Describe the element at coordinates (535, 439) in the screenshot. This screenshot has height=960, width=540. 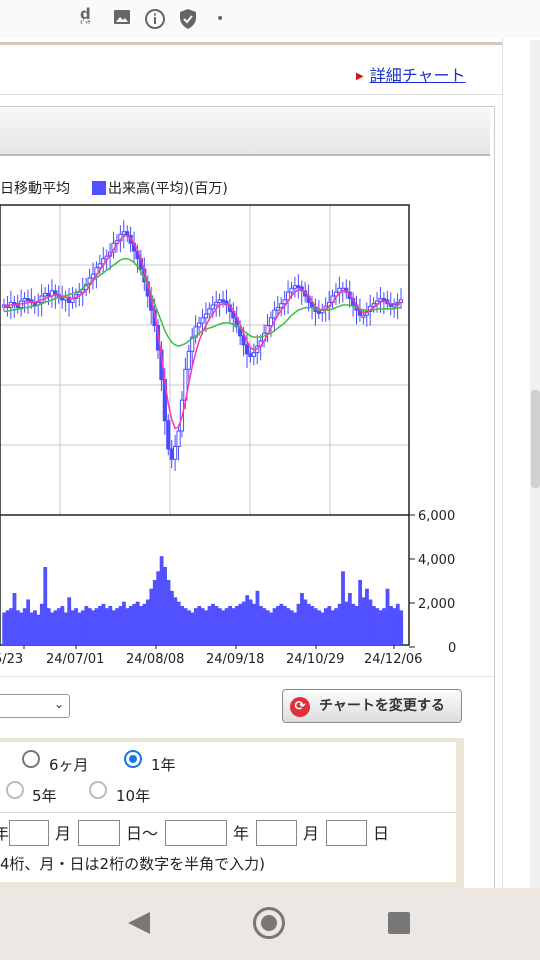
I see `scrollbar-thumb` at that location.